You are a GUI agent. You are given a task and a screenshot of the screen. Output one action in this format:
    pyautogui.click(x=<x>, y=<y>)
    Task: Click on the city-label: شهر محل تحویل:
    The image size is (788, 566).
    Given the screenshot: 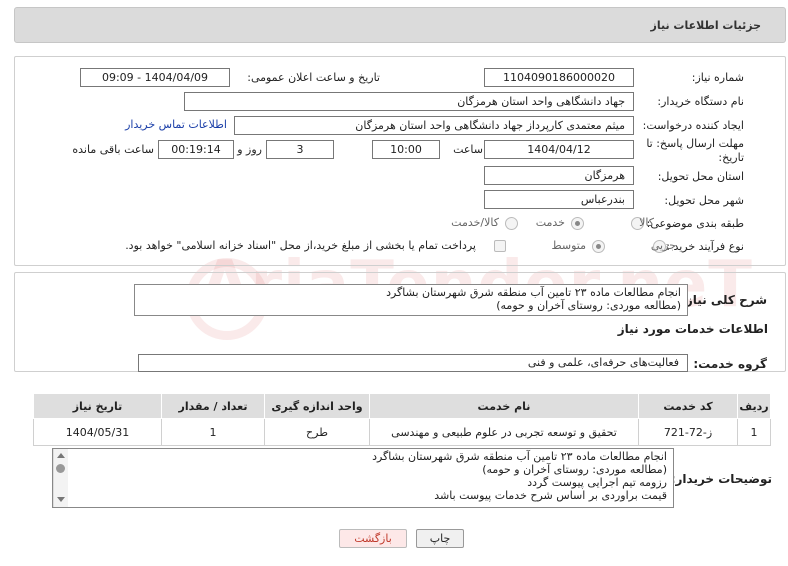 What is the action you would take?
    pyautogui.click(x=704, y=200)
    